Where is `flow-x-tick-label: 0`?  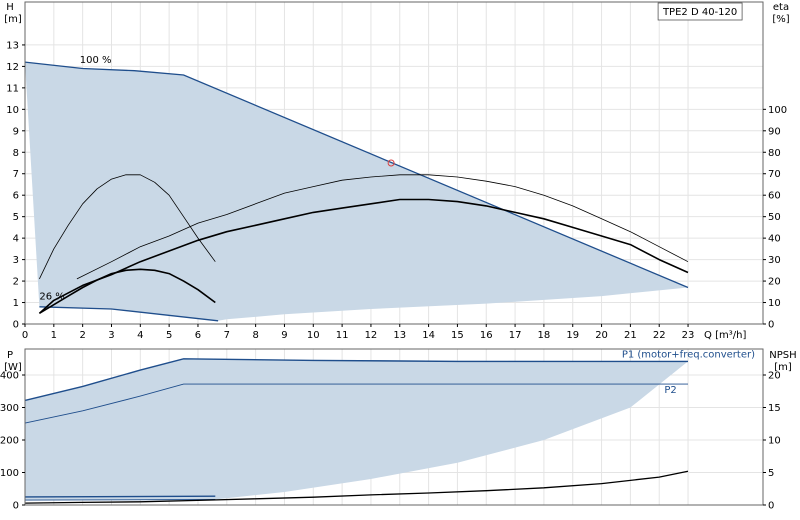
flow-x-tick-label: 0 is located at coordinates (25, 335).